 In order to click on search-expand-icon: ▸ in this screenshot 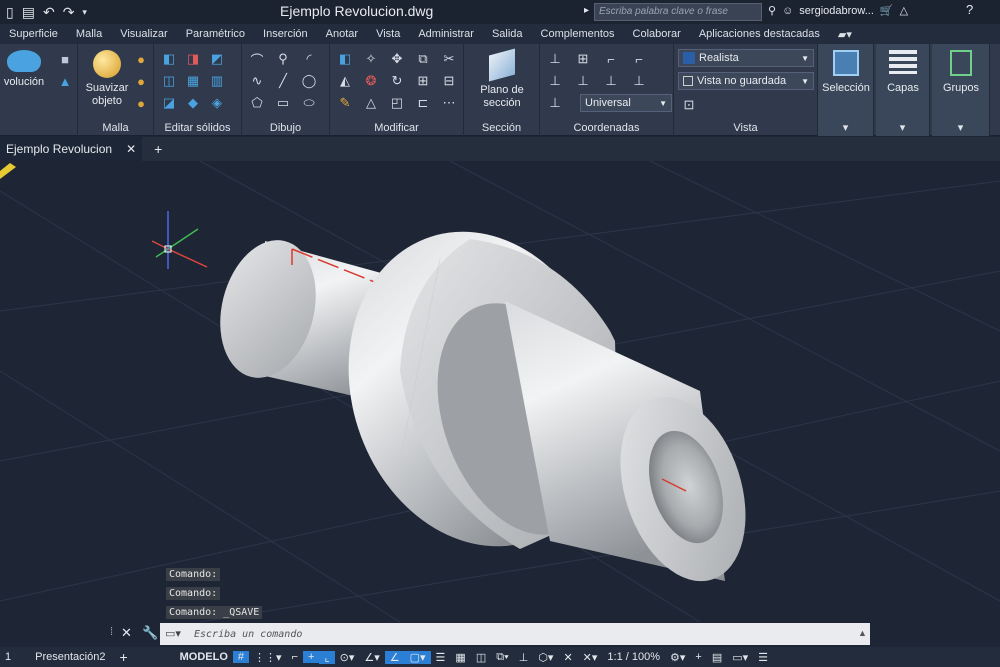, I will do `click(586, 10)`.